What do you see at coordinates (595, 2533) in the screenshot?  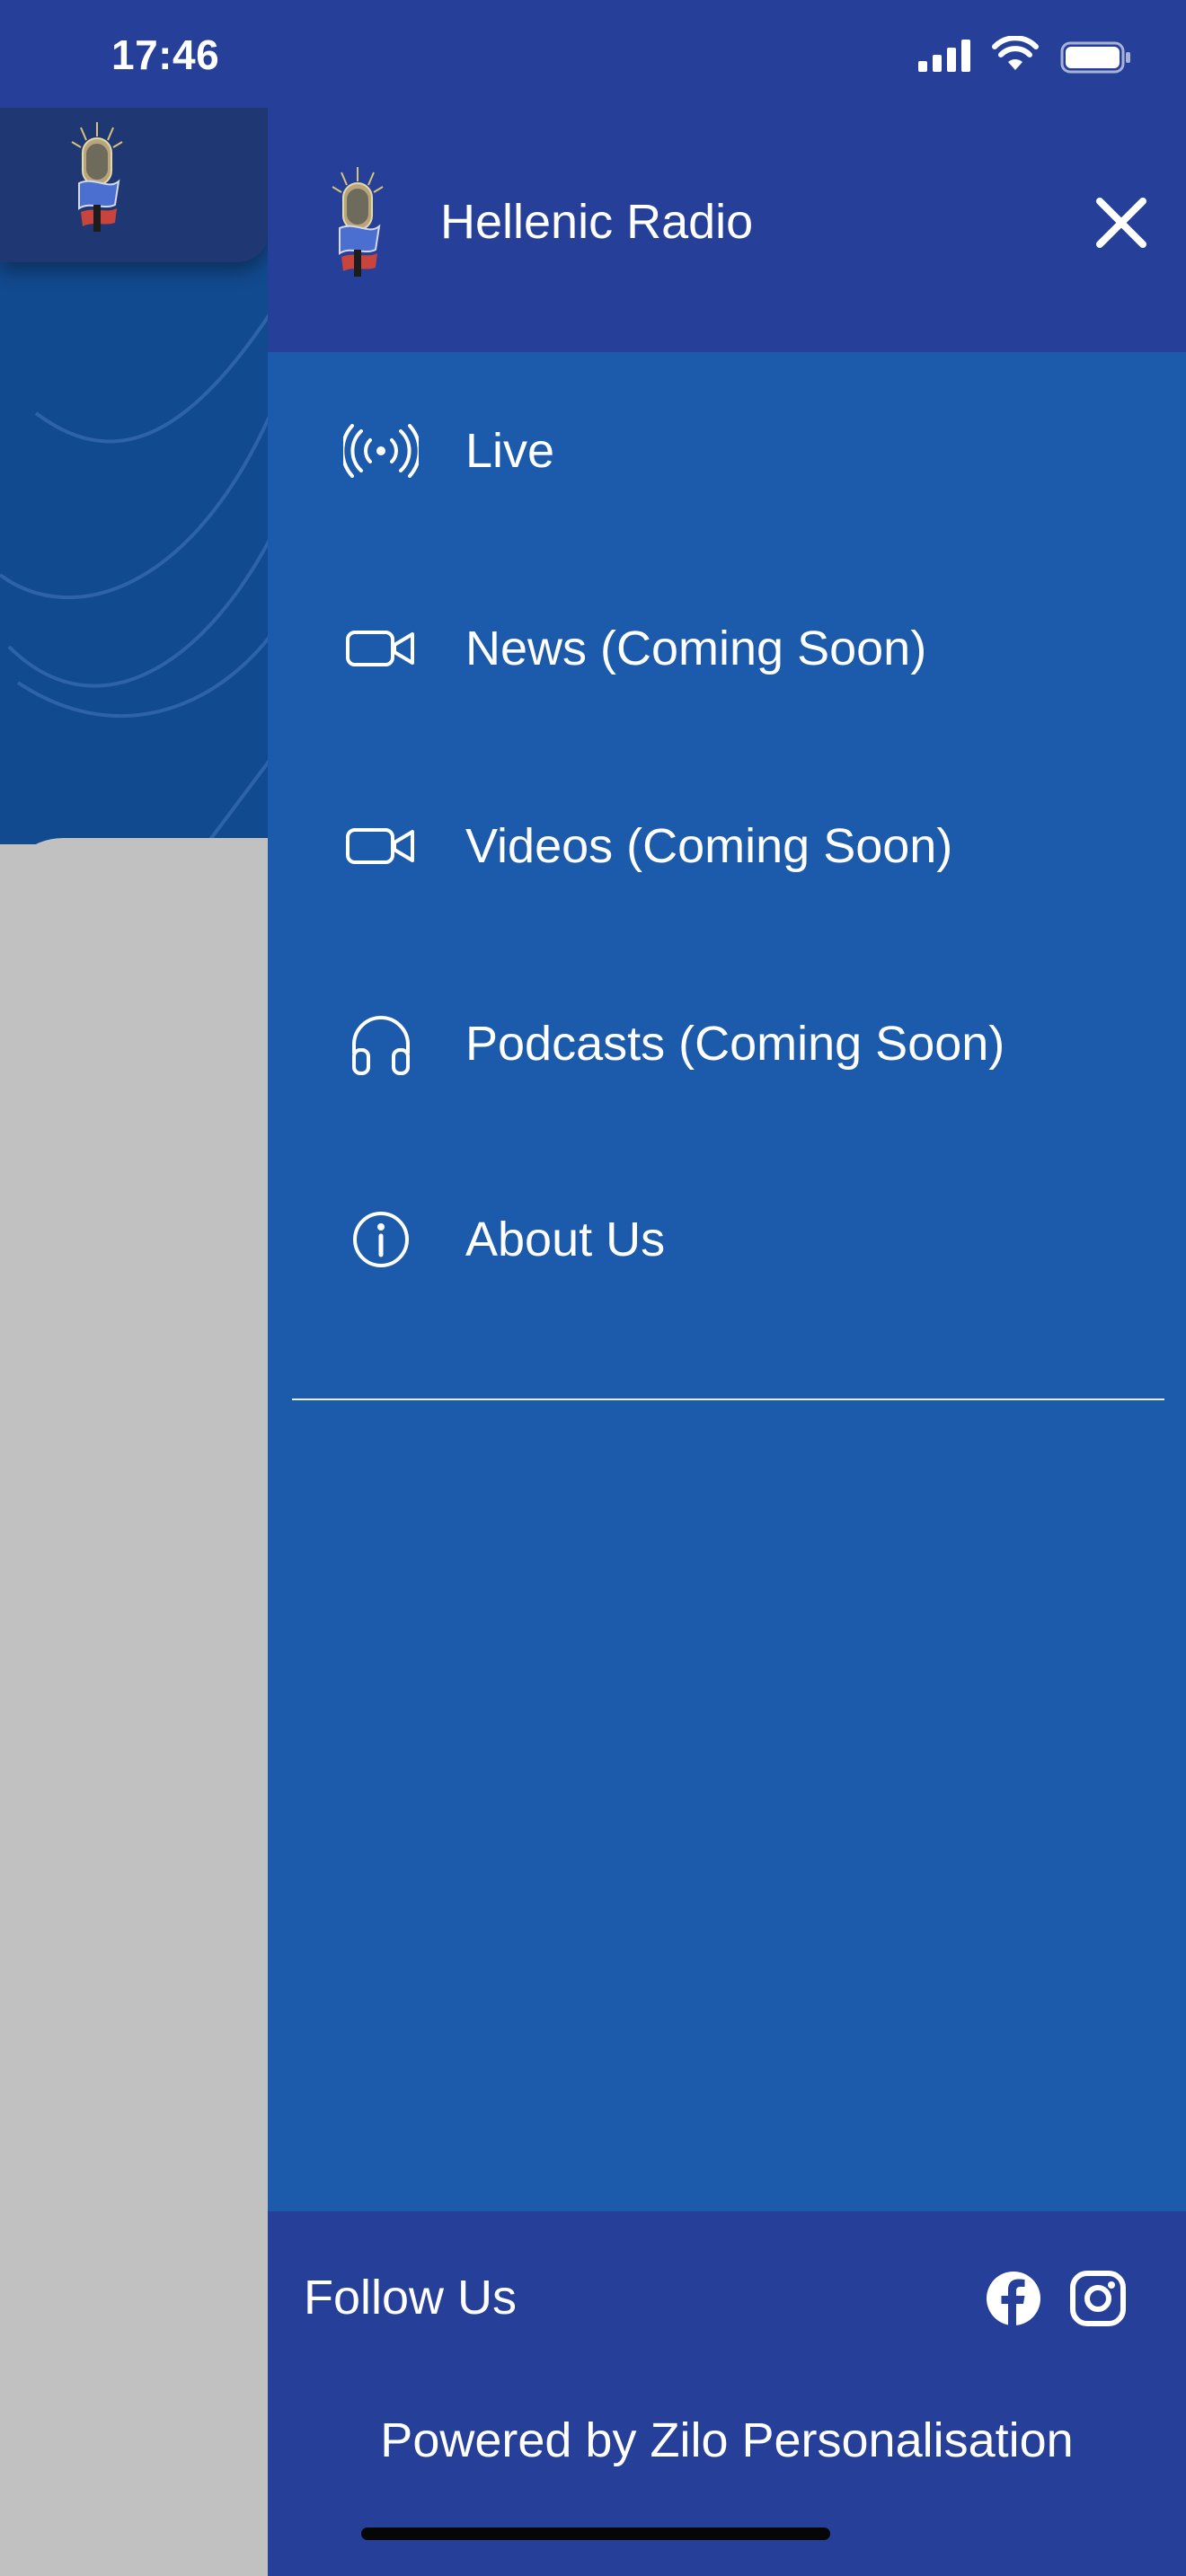 I see `home-indicator` at bounding box center [595, 2533].